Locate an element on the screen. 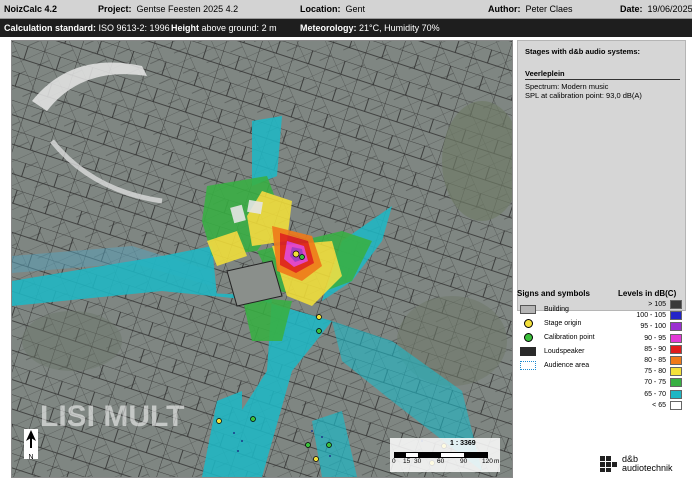 The width and height of the screenshot is (692, 485). level-label: 95 - 100 is located at coordinates (653, 327).